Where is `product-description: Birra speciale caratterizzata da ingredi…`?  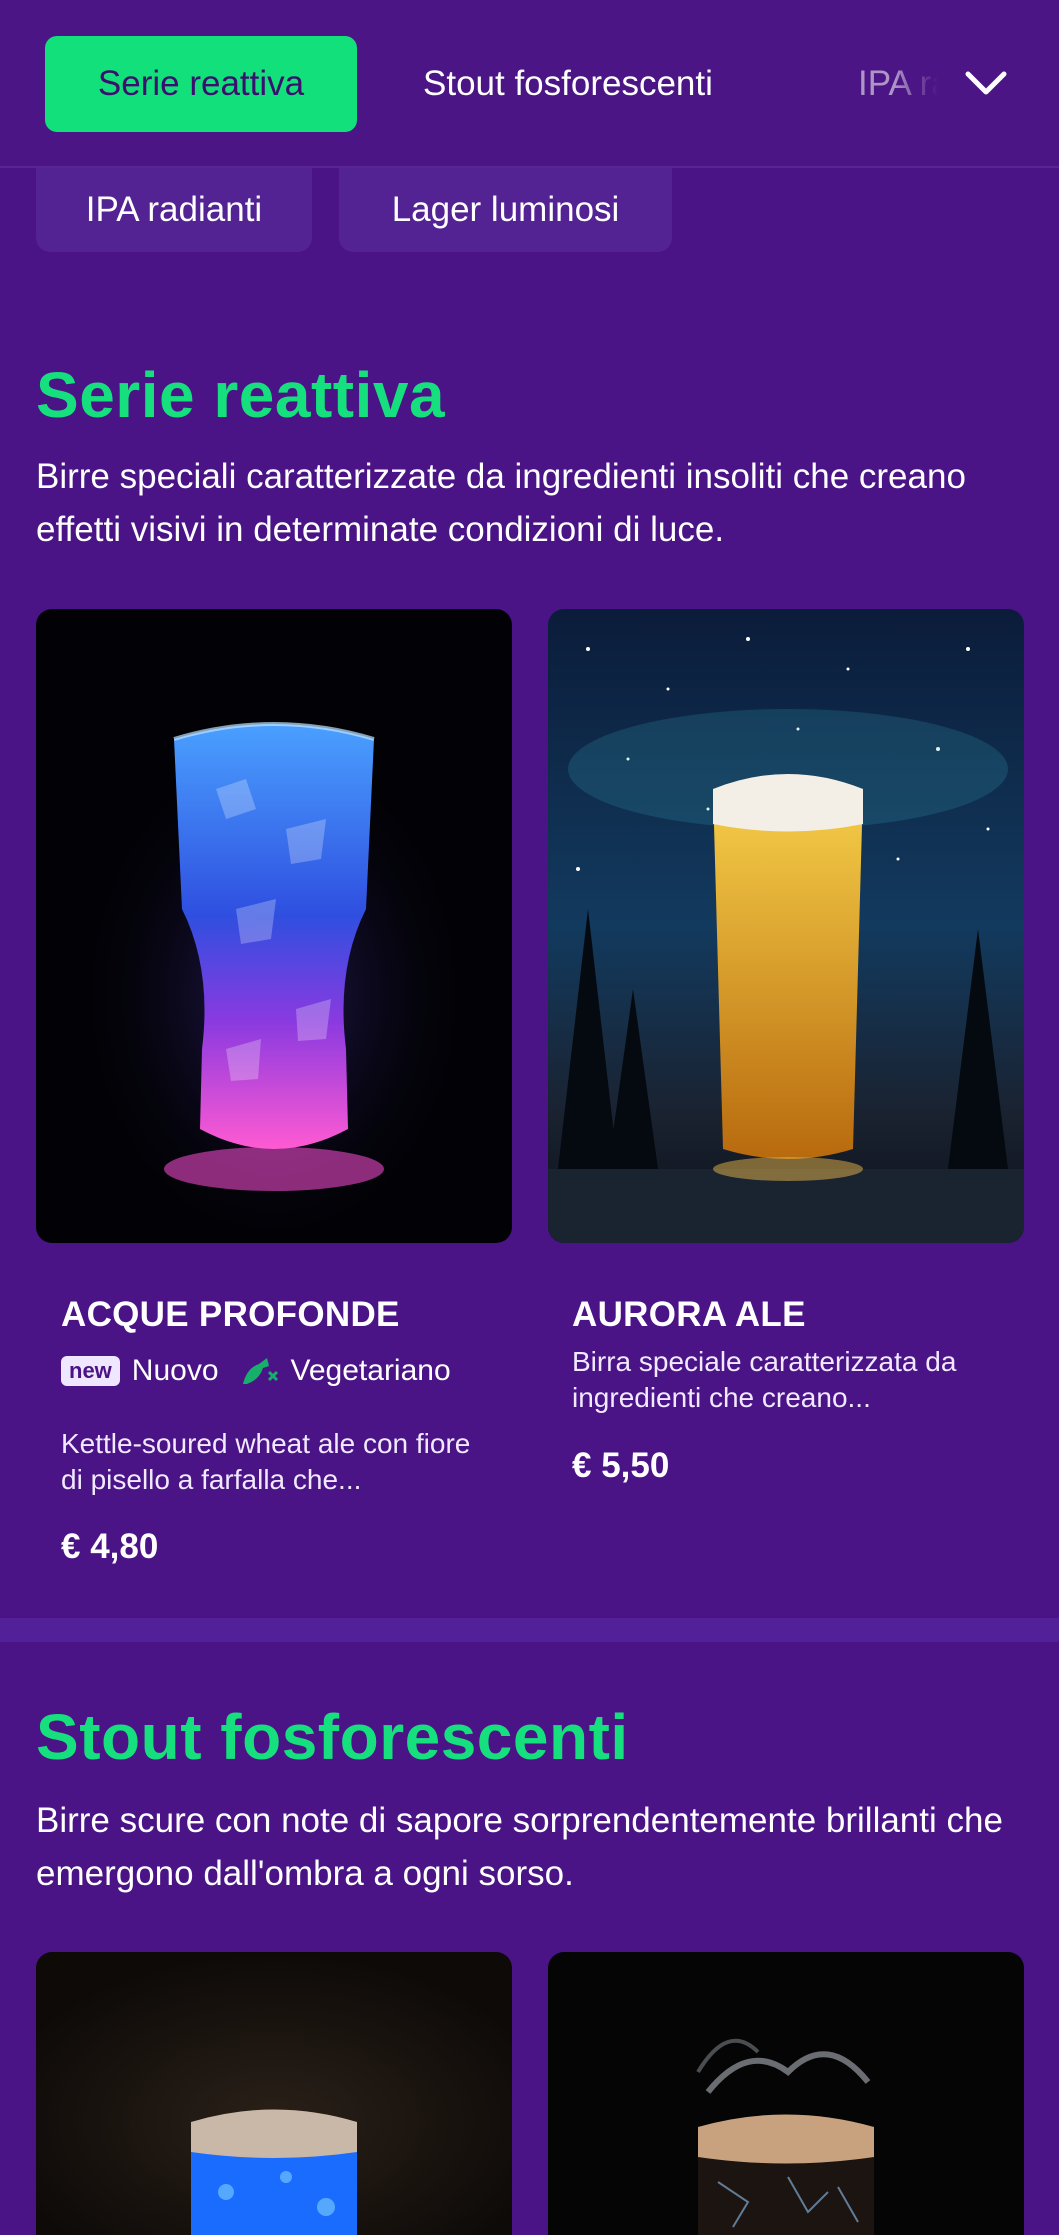
product-description: Birra speciale caratterizzata da ingredi… is located at coordinates (764, 1379).